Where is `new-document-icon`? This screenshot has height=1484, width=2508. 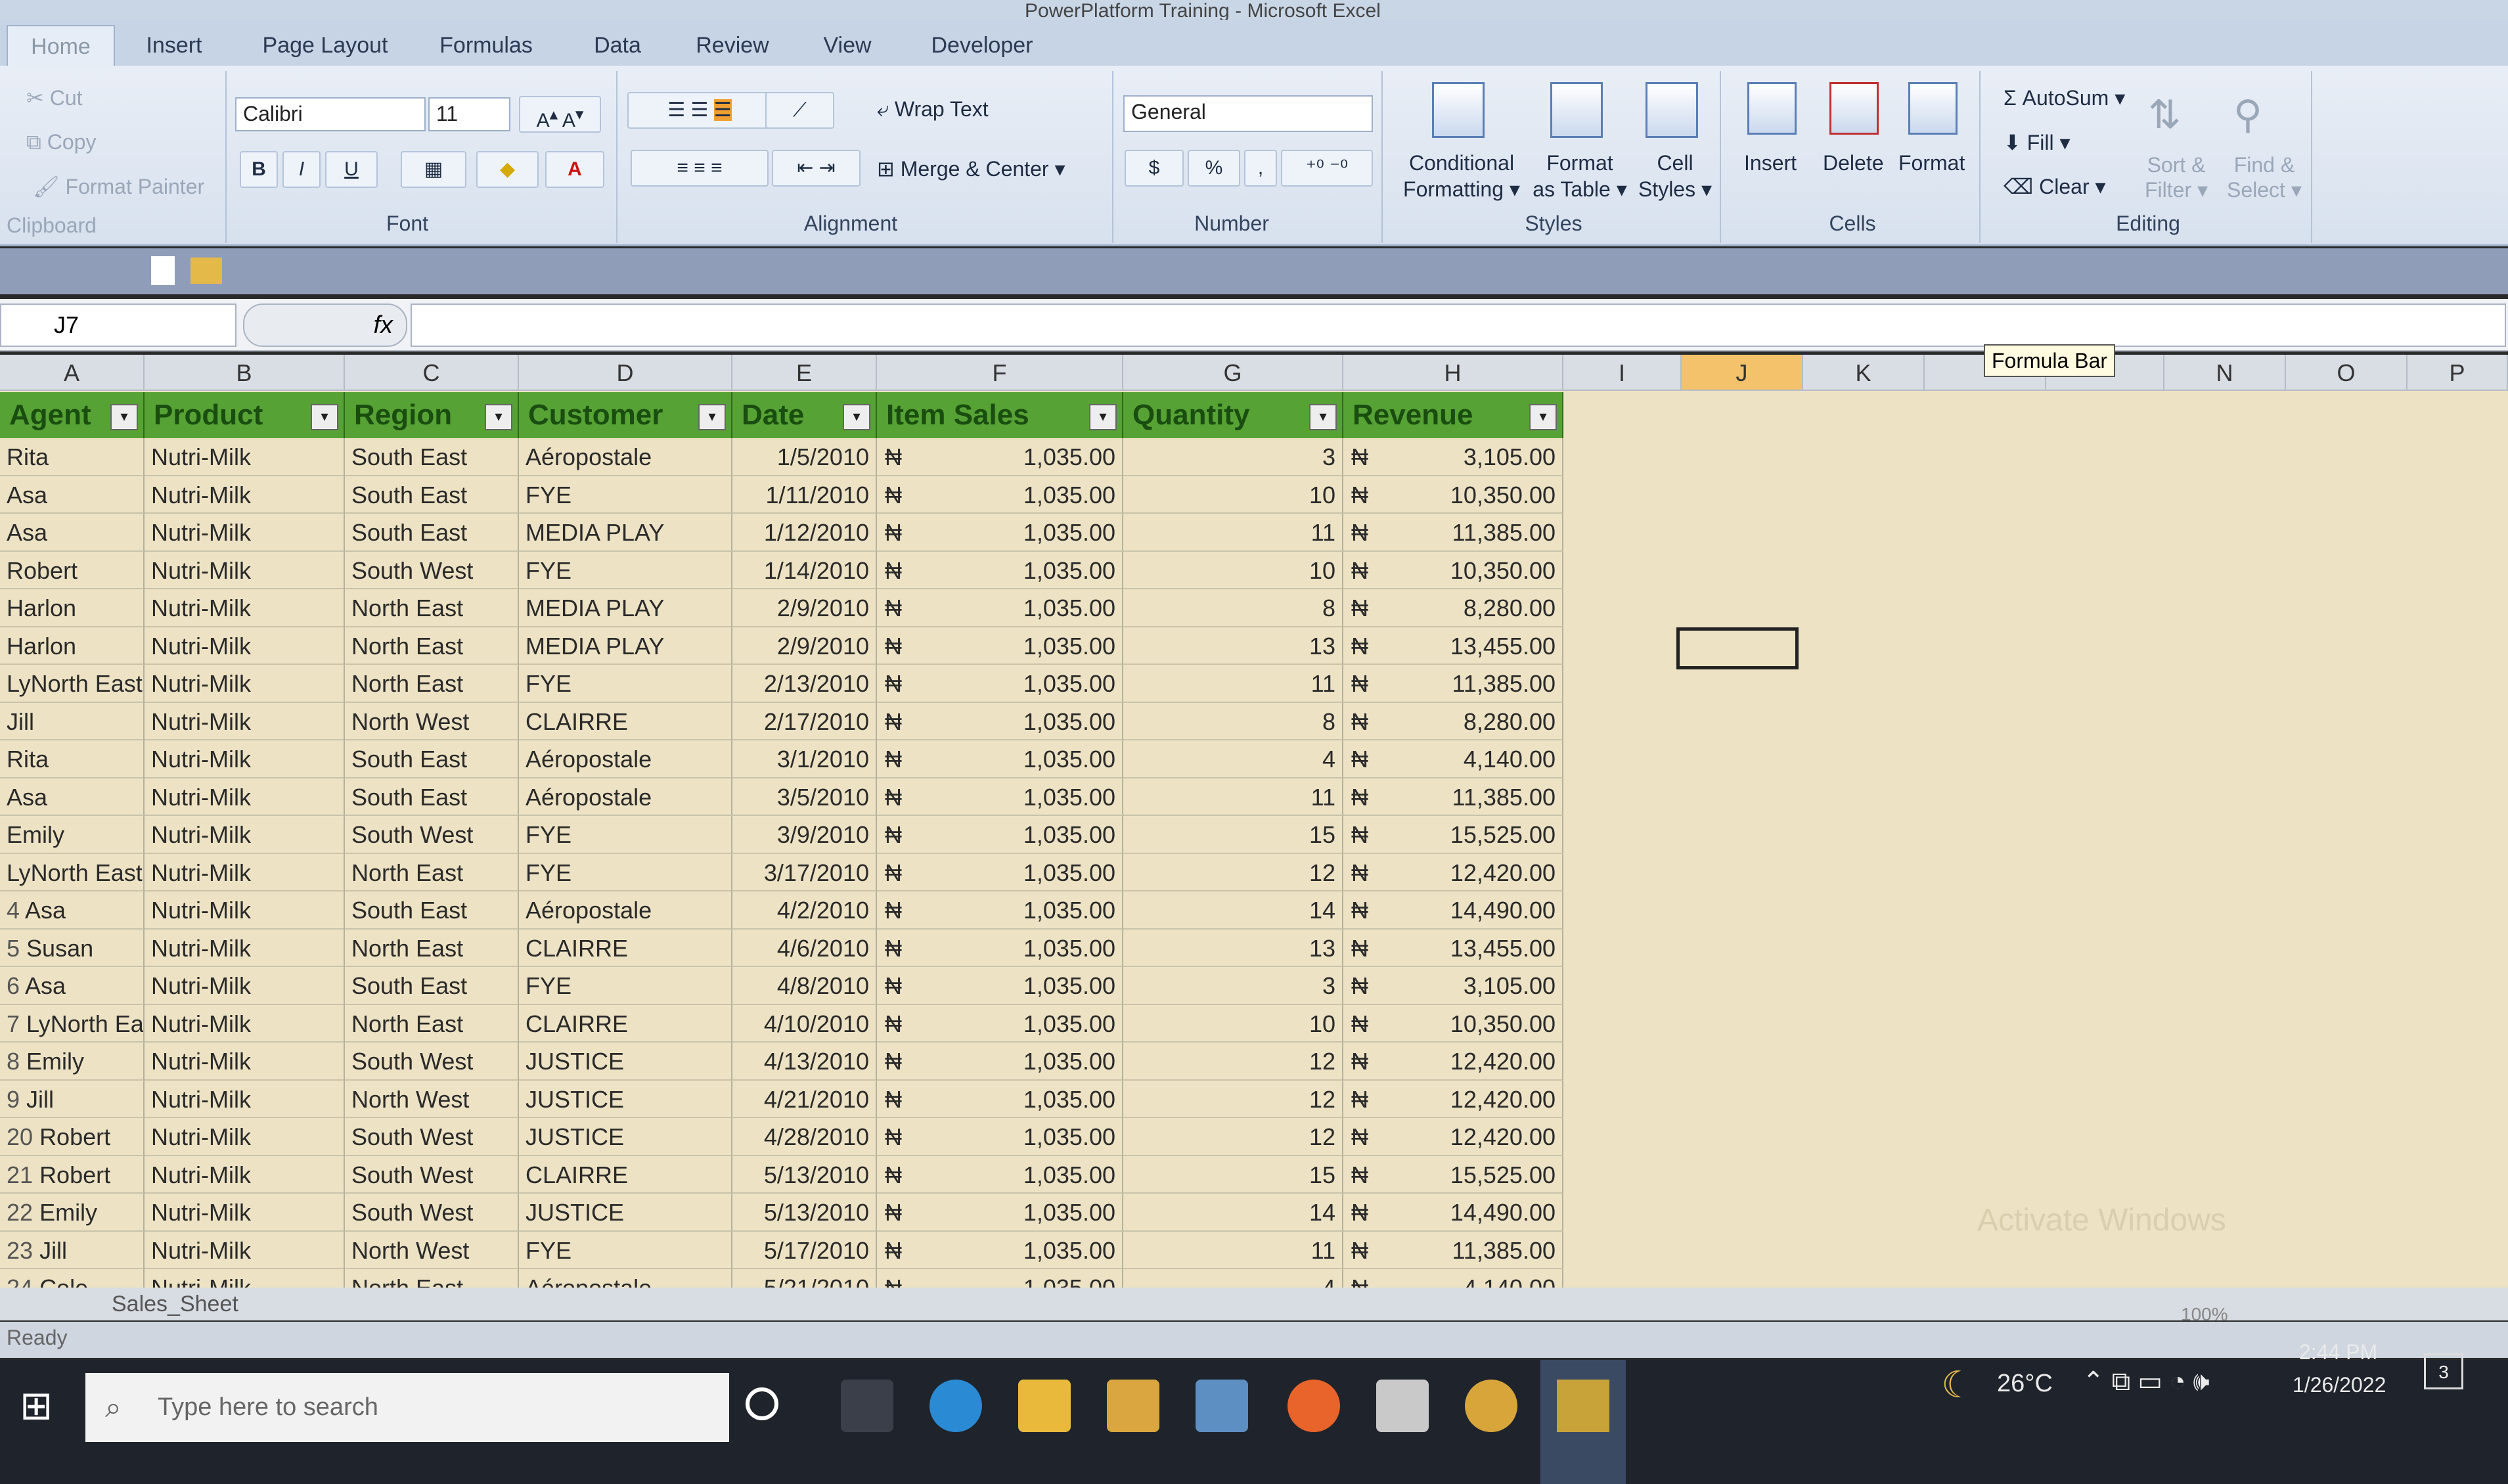 new-document-icon is located at coordinates (163, 270).